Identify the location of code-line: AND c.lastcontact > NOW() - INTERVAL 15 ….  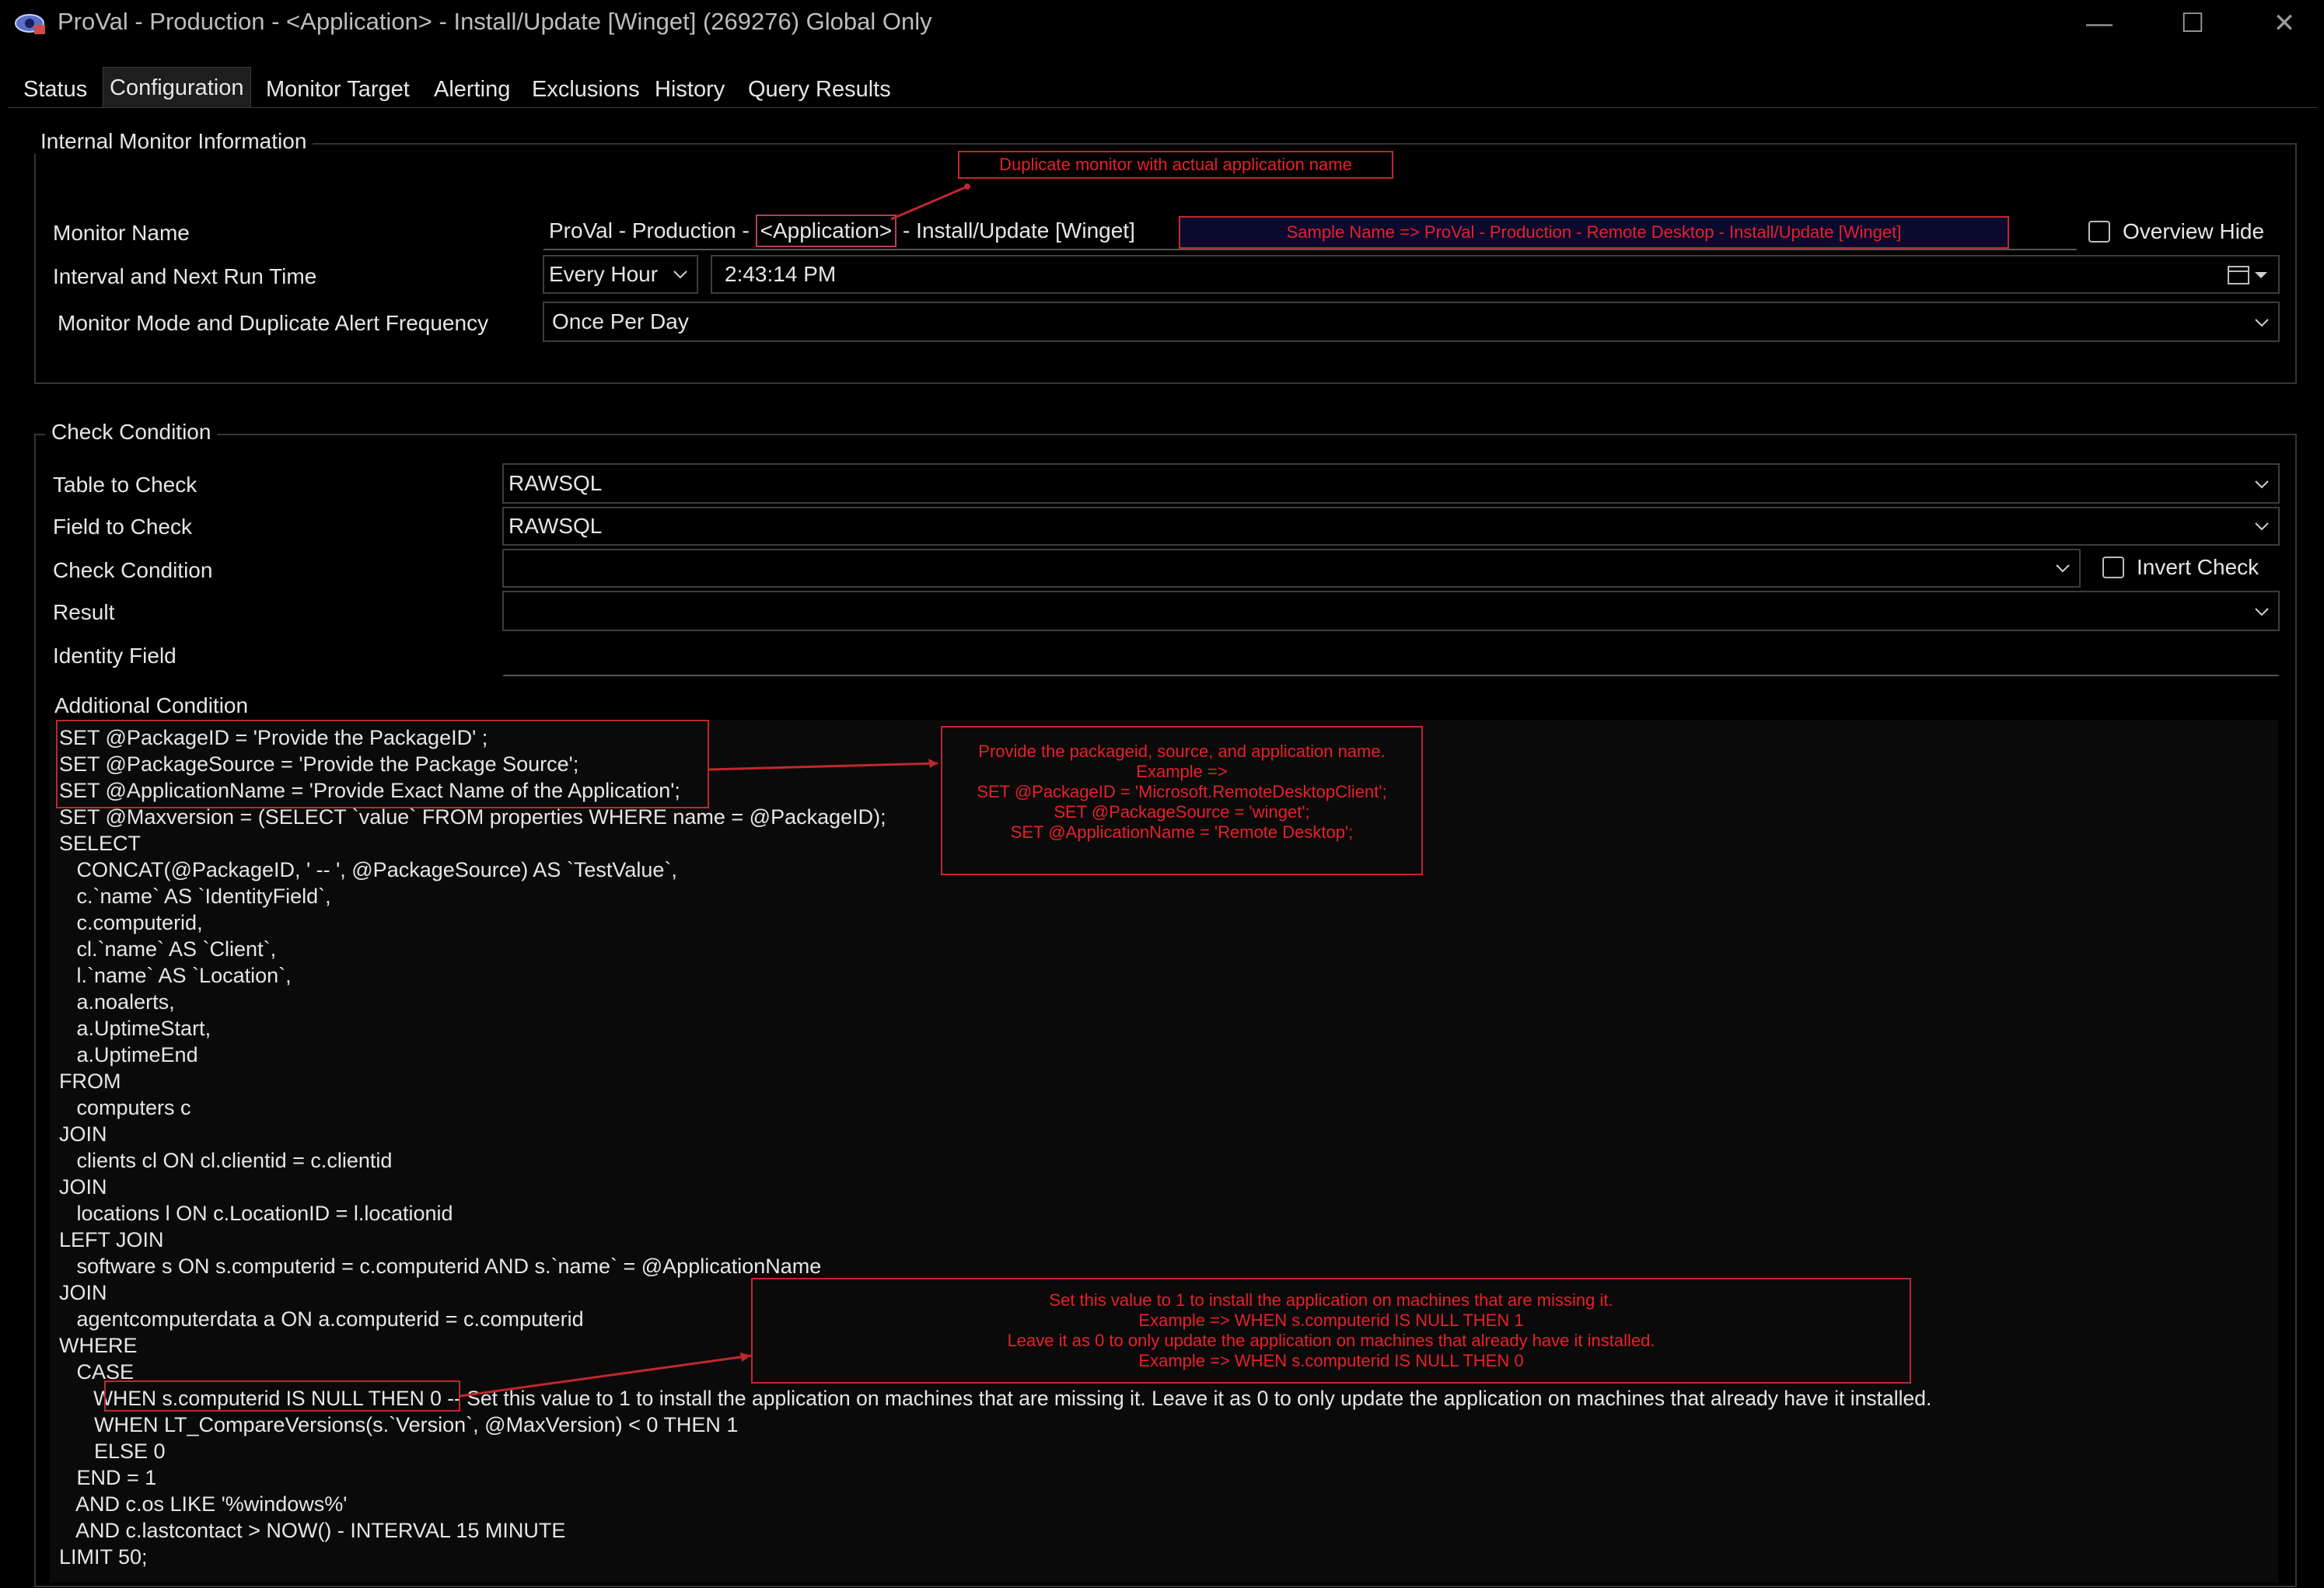
(312, 1530).